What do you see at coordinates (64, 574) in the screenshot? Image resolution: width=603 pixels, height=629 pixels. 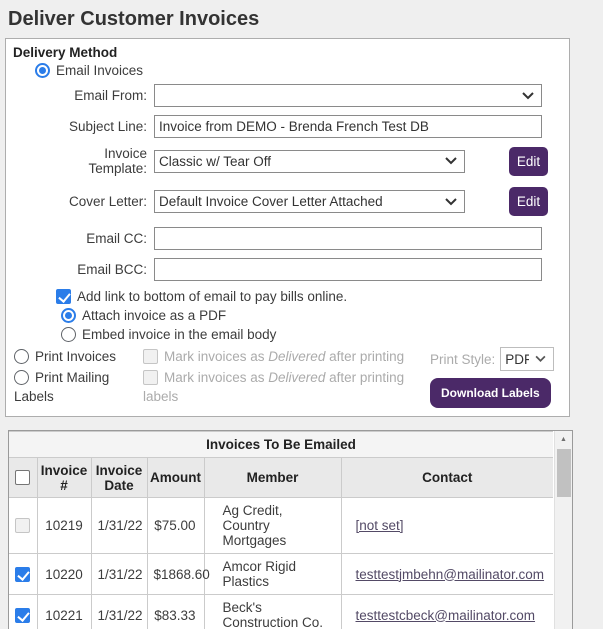 I see `invoice-number: 10220` at bounding box center [64, 574].